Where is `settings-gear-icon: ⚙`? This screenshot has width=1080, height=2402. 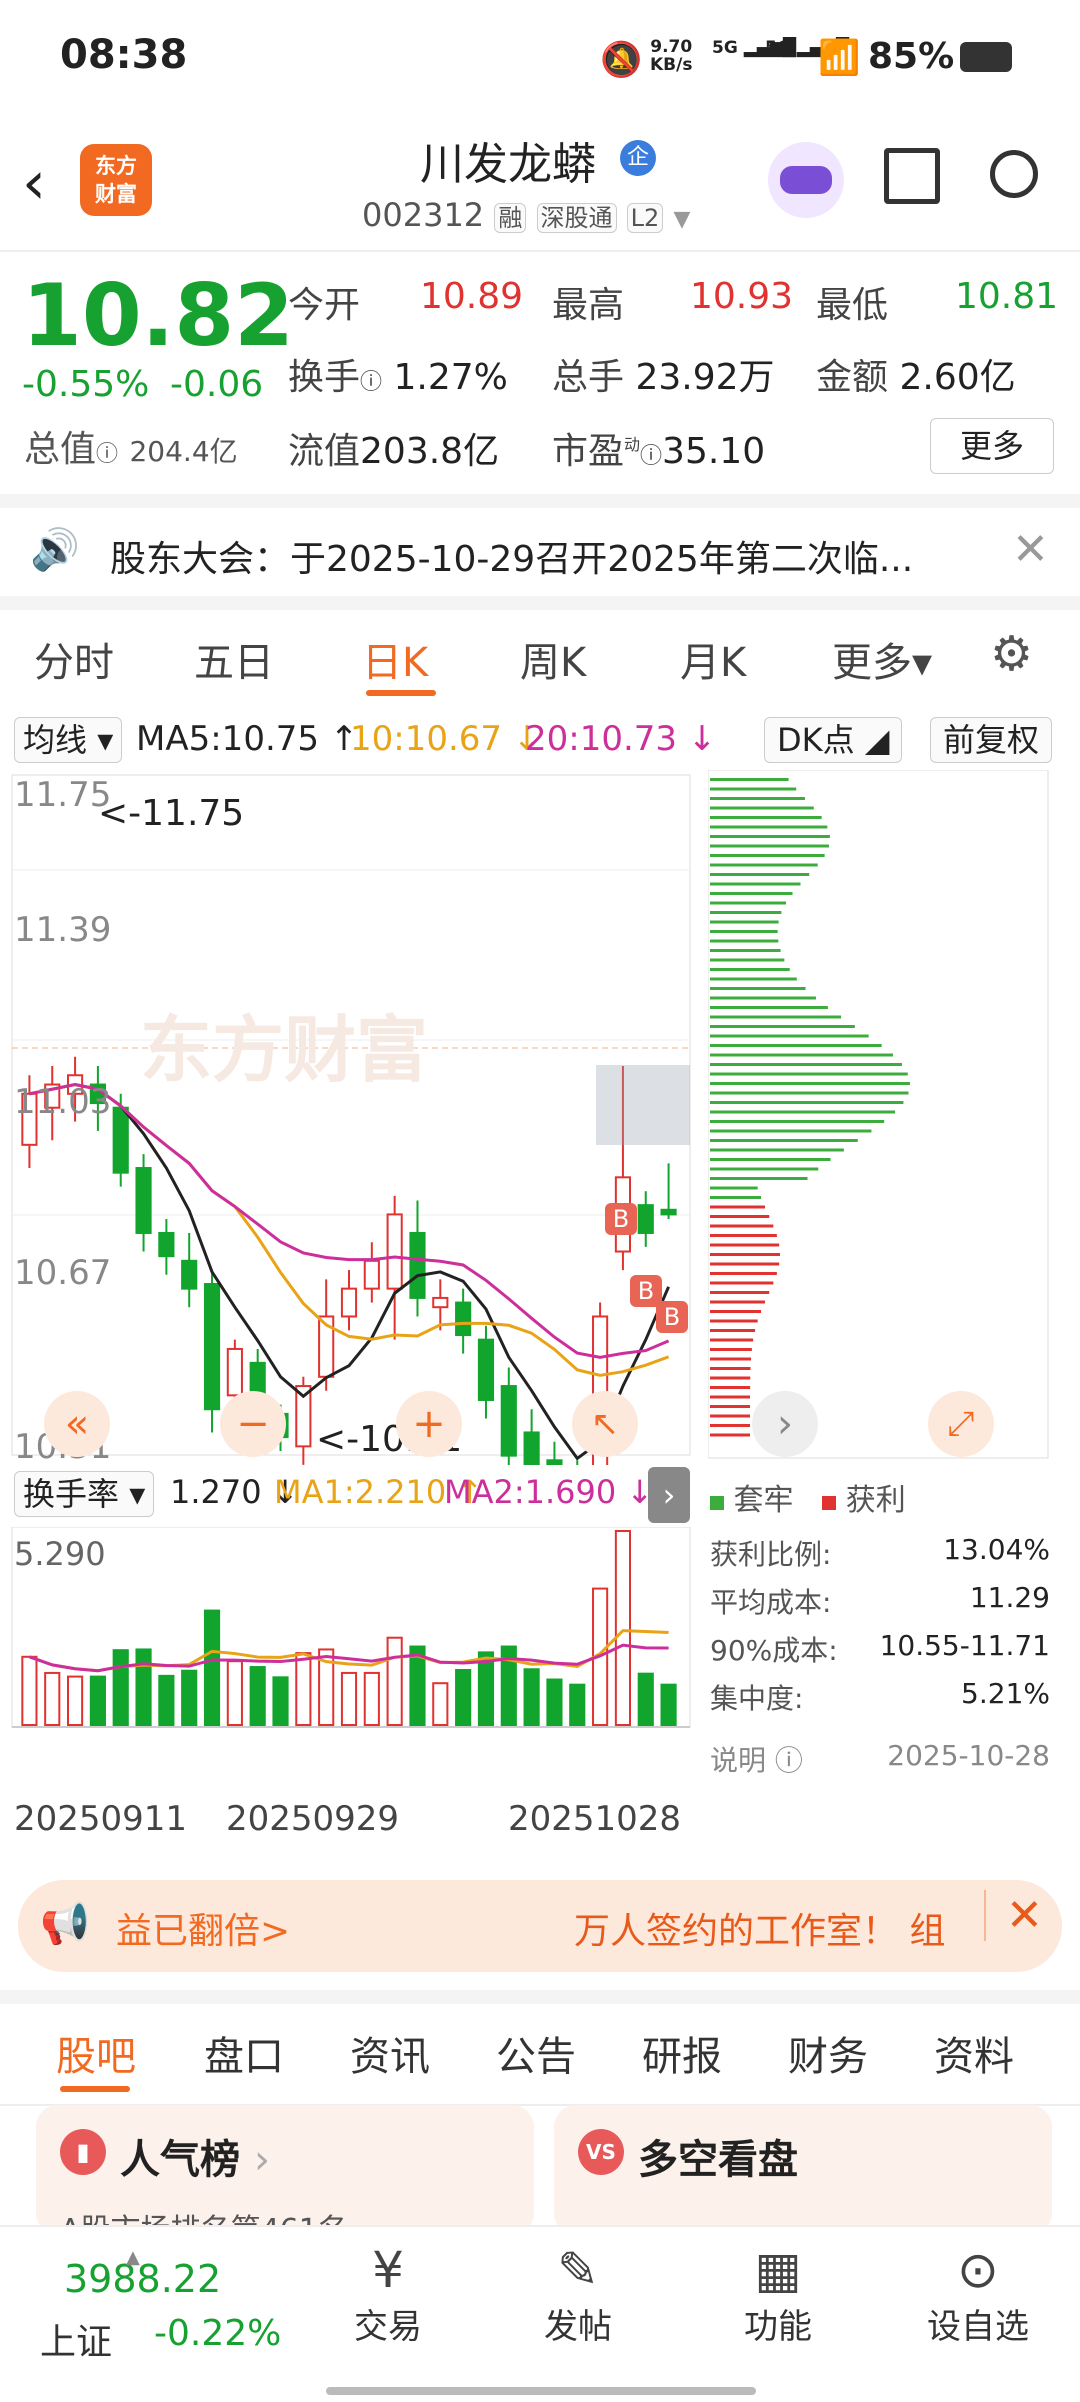 settings-gear-icon: ⚙ is located at coordinates (1011, 654).